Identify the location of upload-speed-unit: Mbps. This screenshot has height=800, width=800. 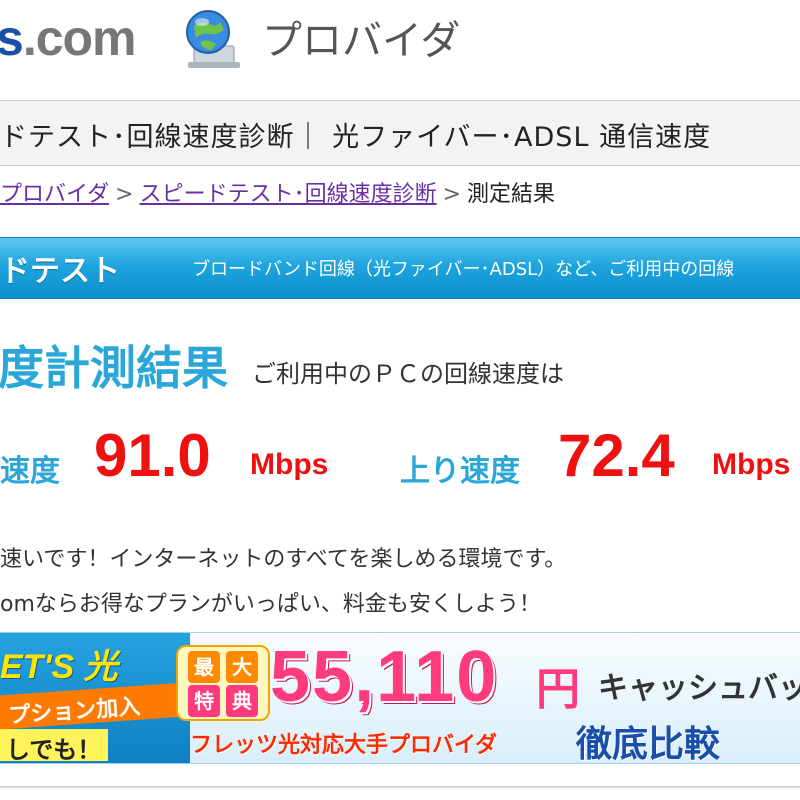
(751, 464).